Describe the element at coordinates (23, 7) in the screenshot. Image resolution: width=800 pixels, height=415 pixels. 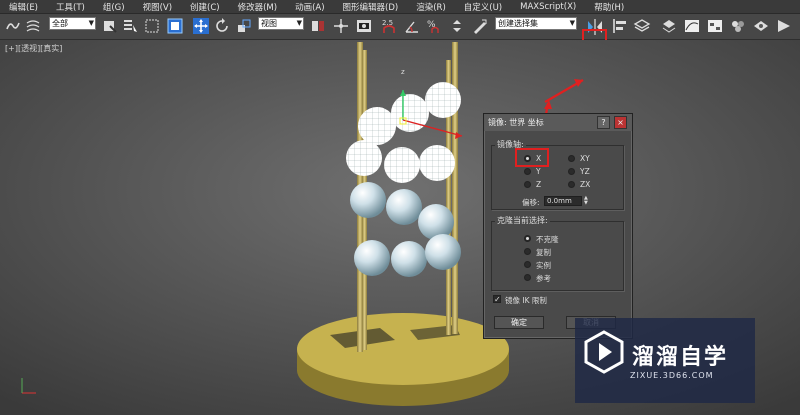
I see `menu-item: 编辑(E)` at that location.